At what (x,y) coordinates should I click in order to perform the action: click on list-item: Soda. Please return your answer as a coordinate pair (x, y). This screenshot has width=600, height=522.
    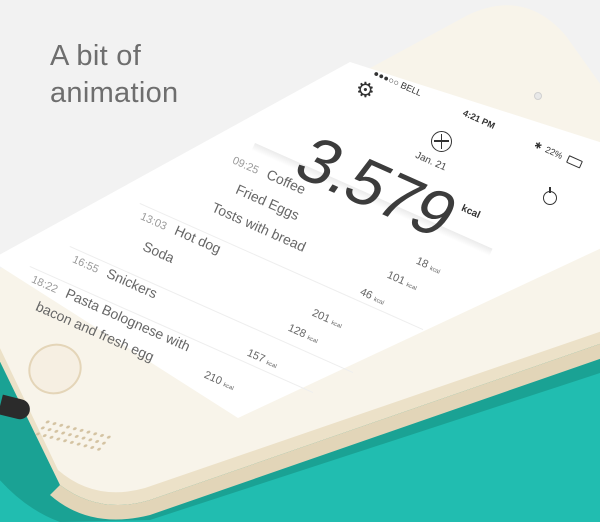
    Looking at the image, I should click on (158, 253).